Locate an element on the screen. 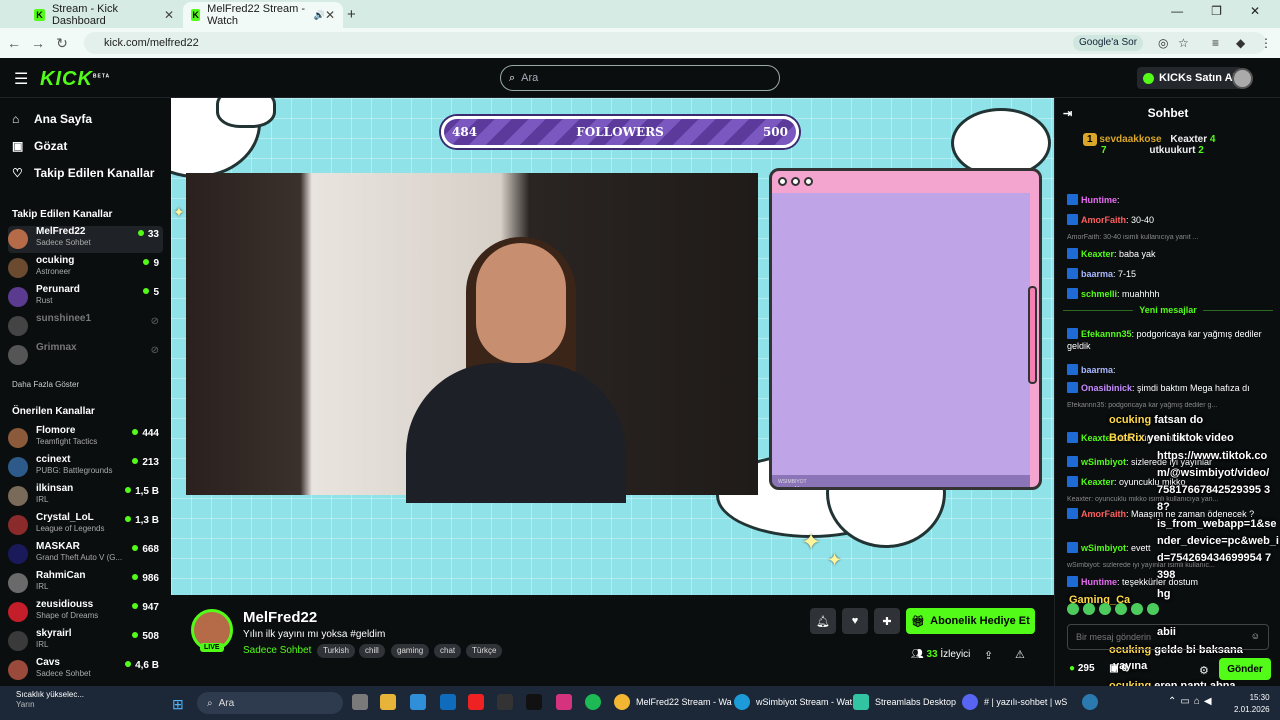  channel-item: MelFred22 Sadece Sohbet 33 is located at coordinates (85, 239).